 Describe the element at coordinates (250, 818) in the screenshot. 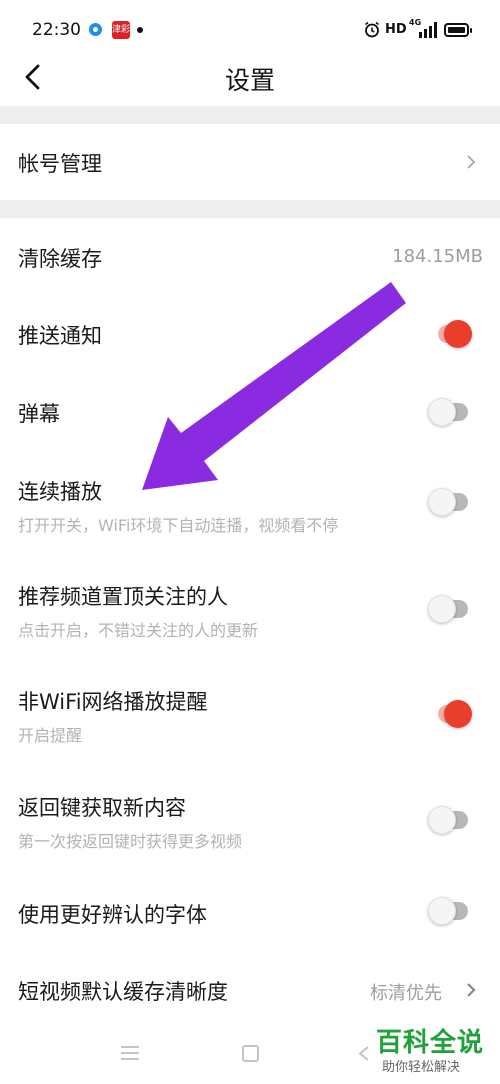

I see `back-refresh-row: 返回键获取新内容 第一次按返回键时获得更多视频` at that location.